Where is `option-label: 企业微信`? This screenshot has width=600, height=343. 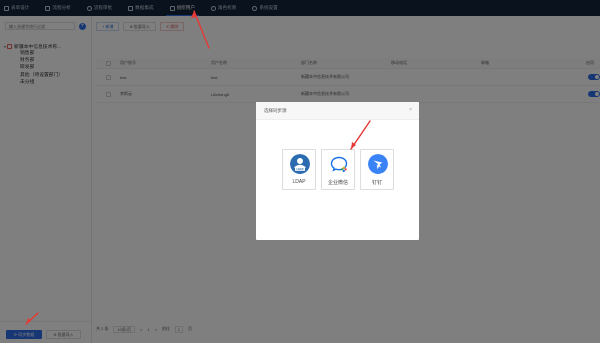
option-label: 企业微信 is located at coordinates (337, 183).